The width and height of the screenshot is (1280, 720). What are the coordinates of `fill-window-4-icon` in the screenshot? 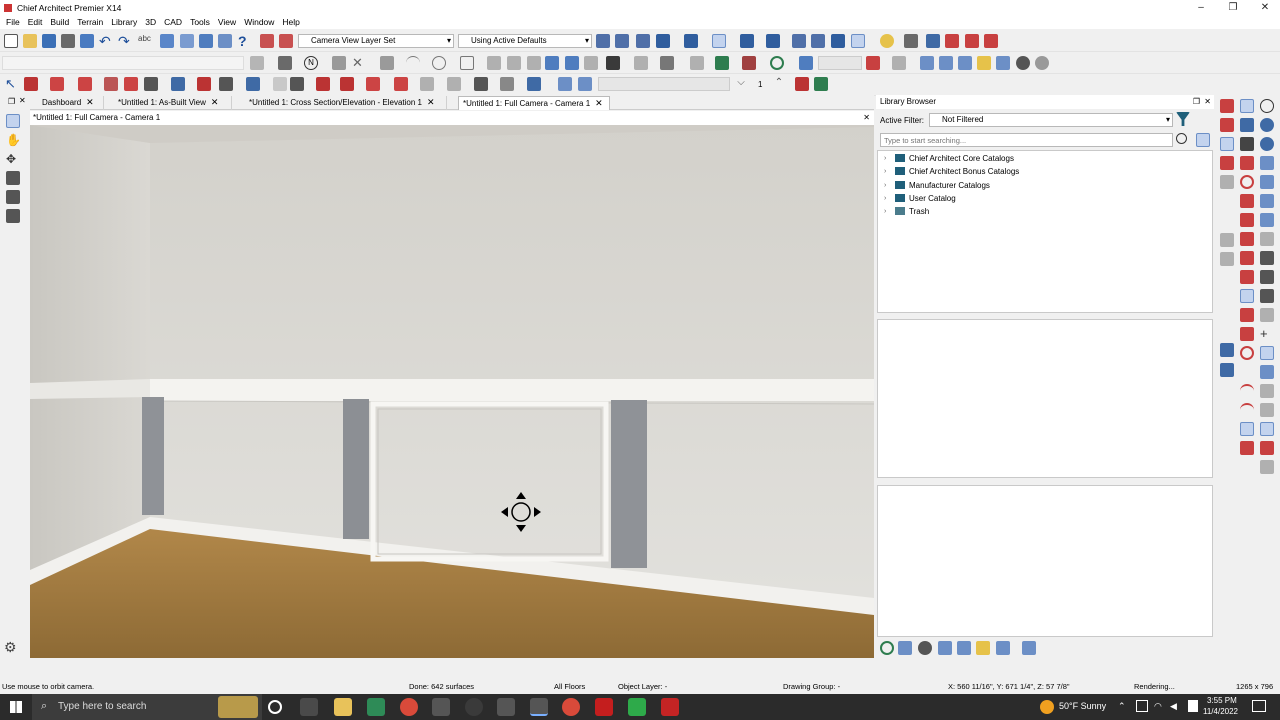 It's located at (1267, 220).